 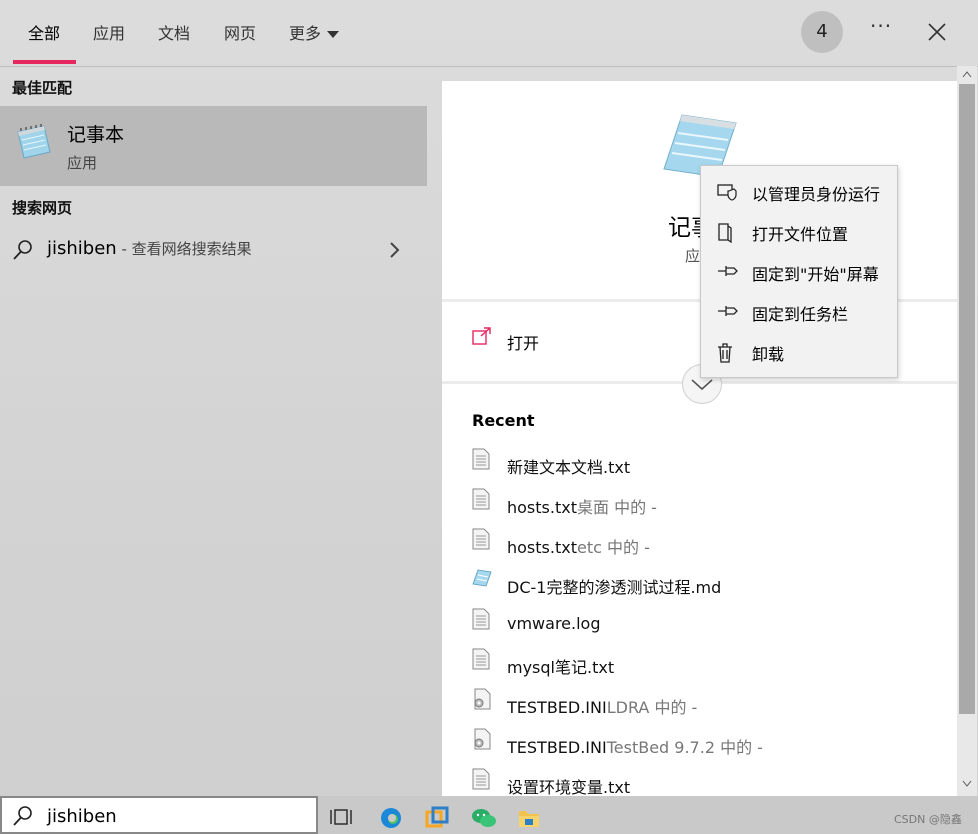 What do you see at coordinates (529, 820) in the screenshot?
I see `file-explorer-icon` at bounding box center [529, 820].